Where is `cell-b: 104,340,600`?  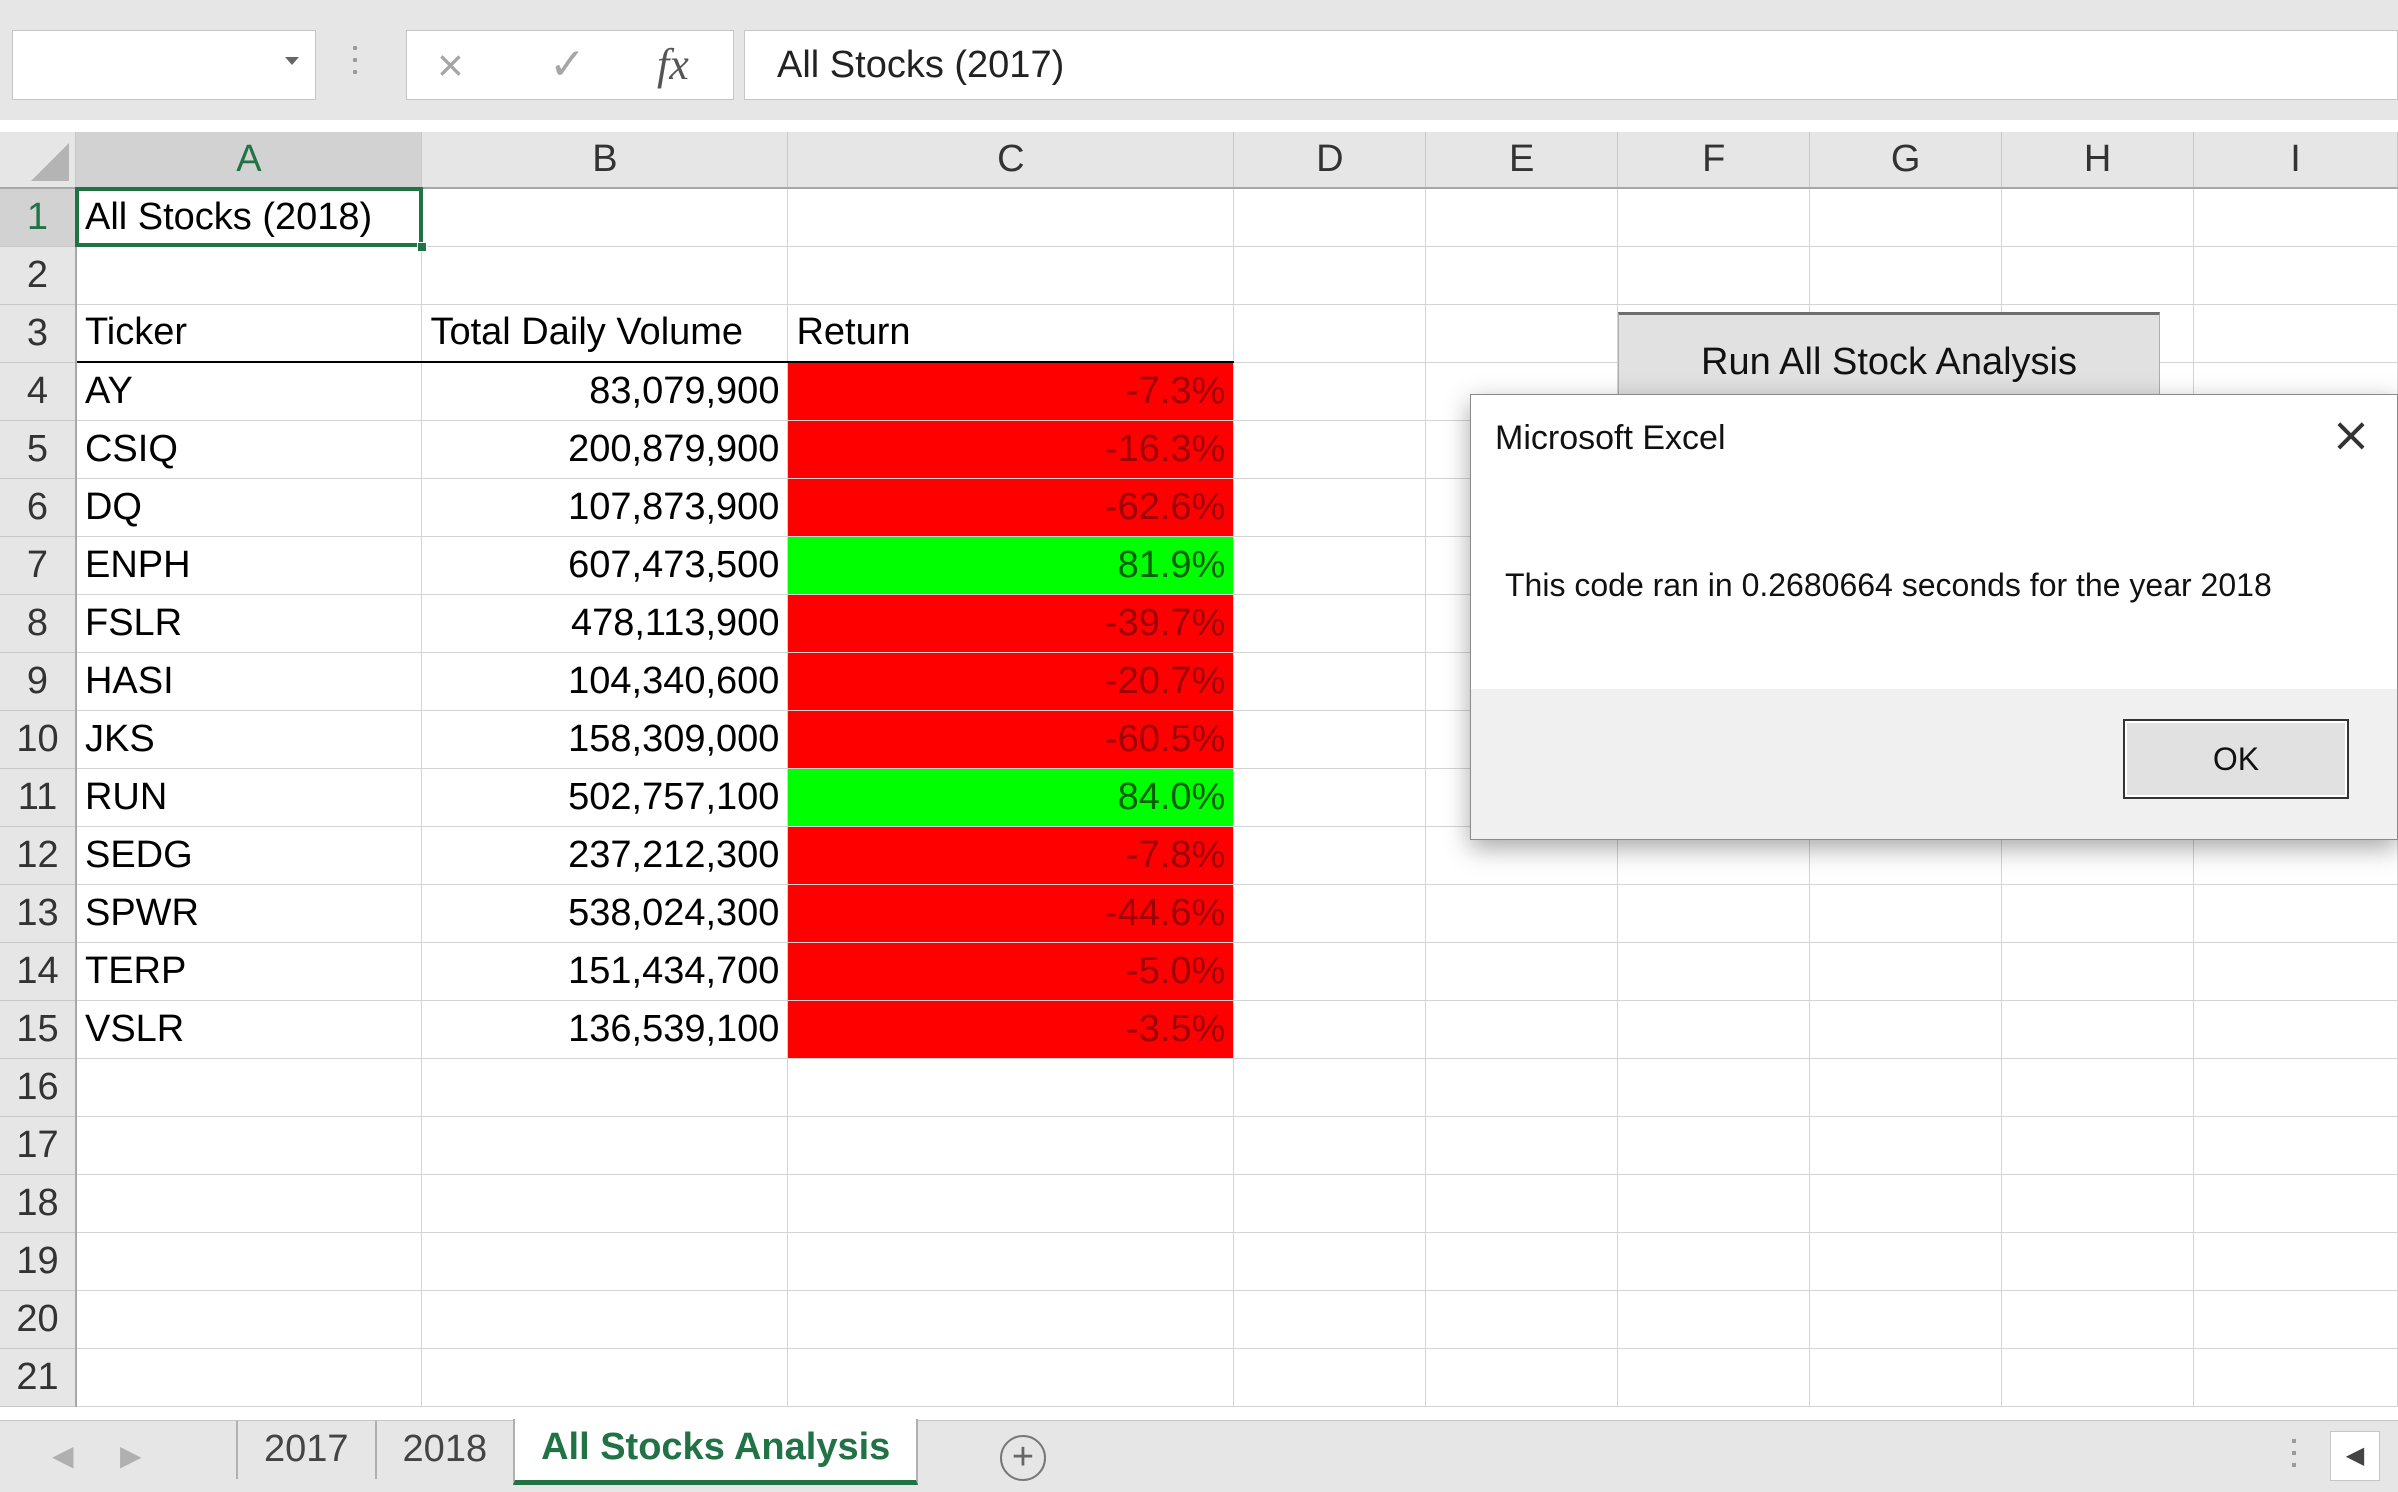
cell-b: 104,340,600 is located at coordinates (605, 681).